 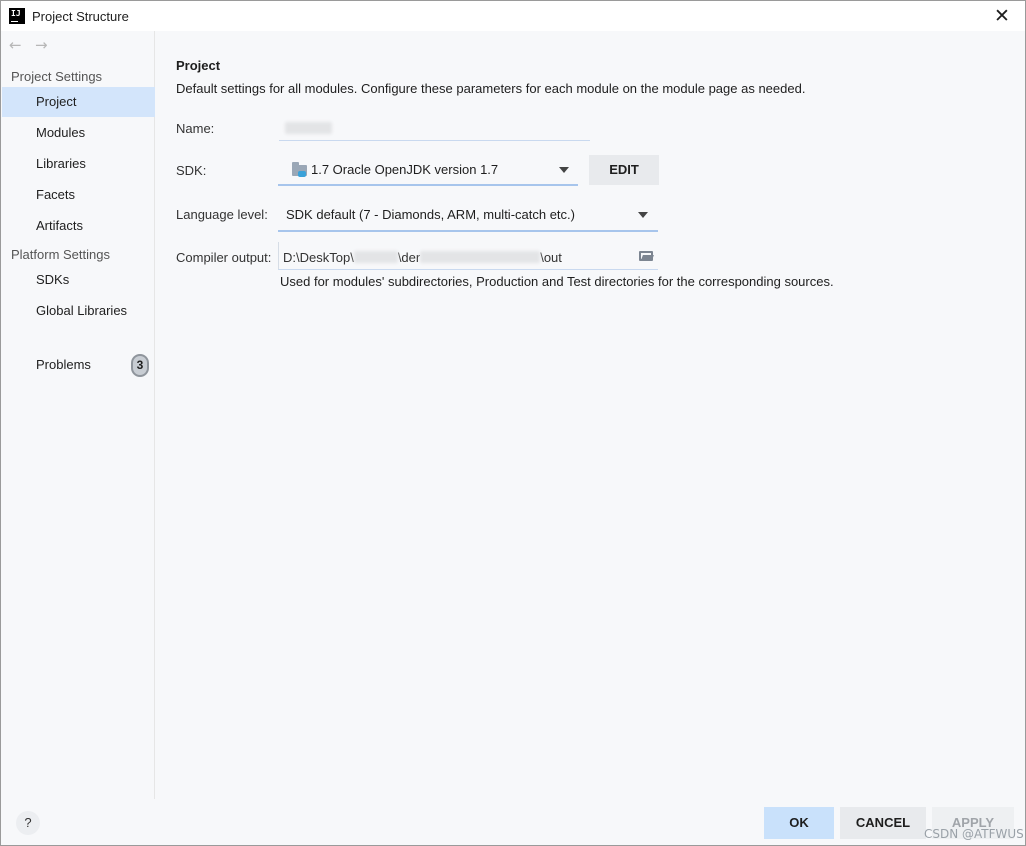 I want to click on title-bar: IJ Project Structure ✕, so click(x=513, y=16).